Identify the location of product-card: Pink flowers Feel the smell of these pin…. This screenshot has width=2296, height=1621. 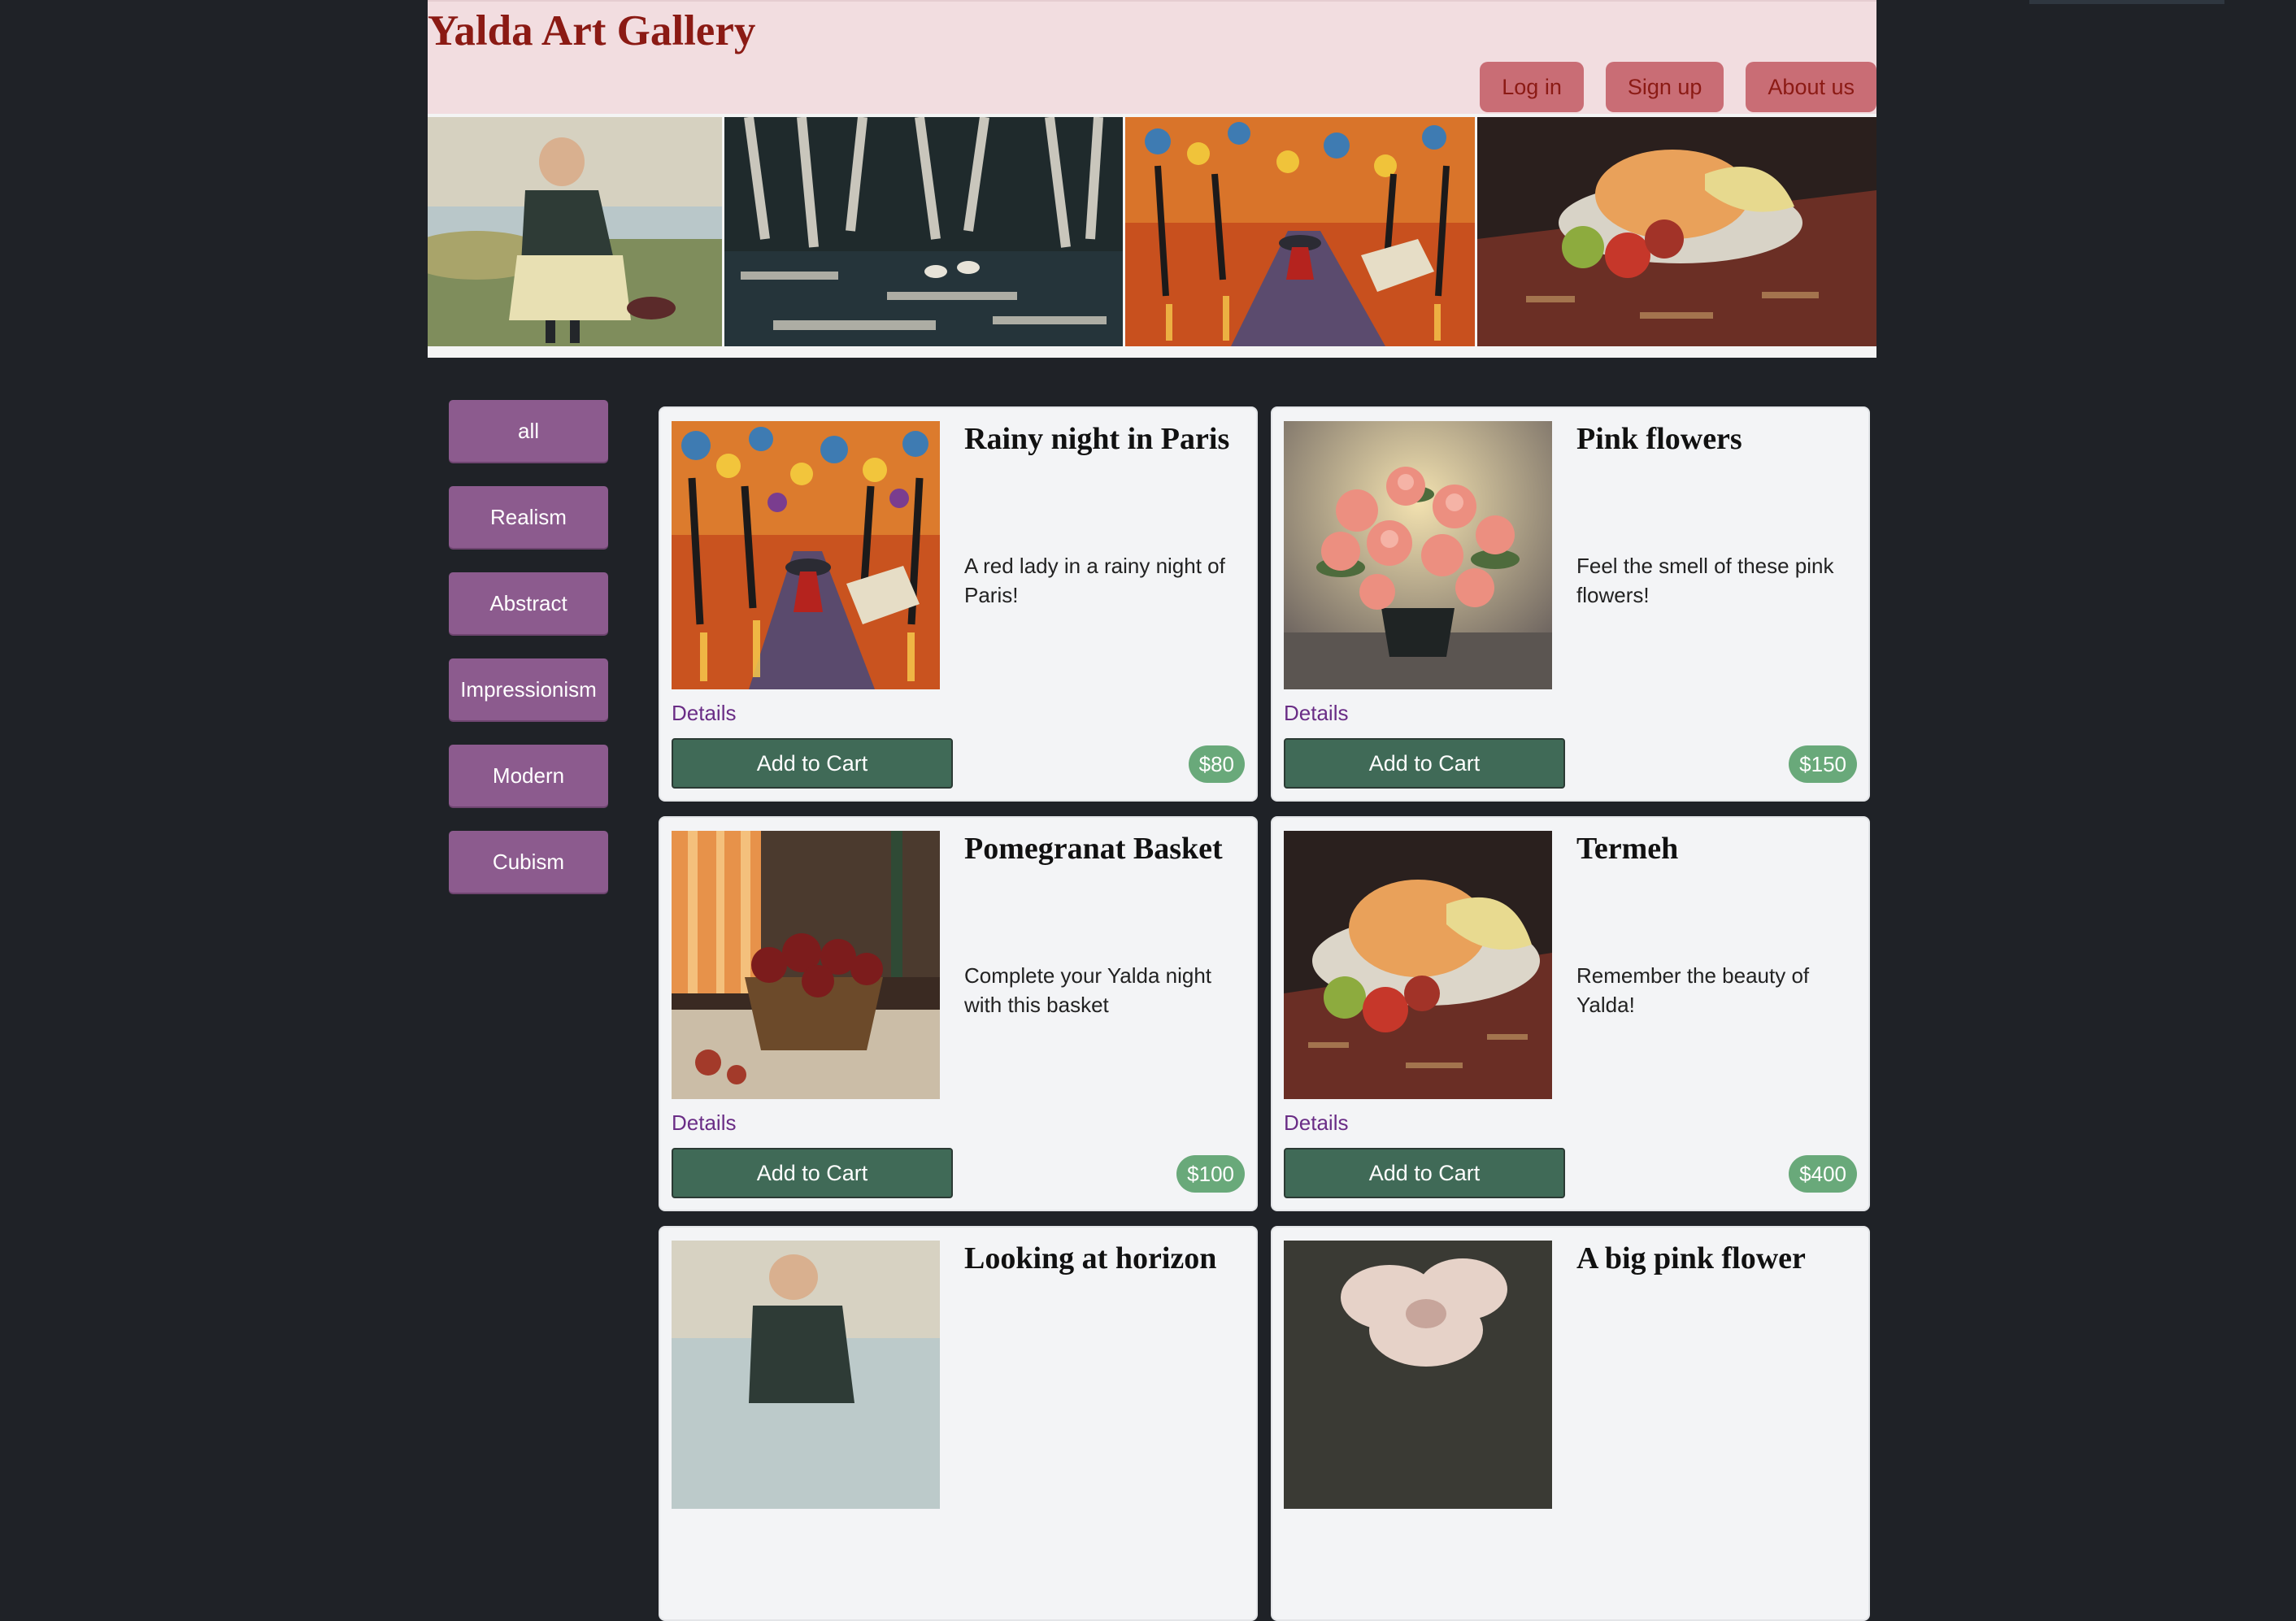
(1571, 604).